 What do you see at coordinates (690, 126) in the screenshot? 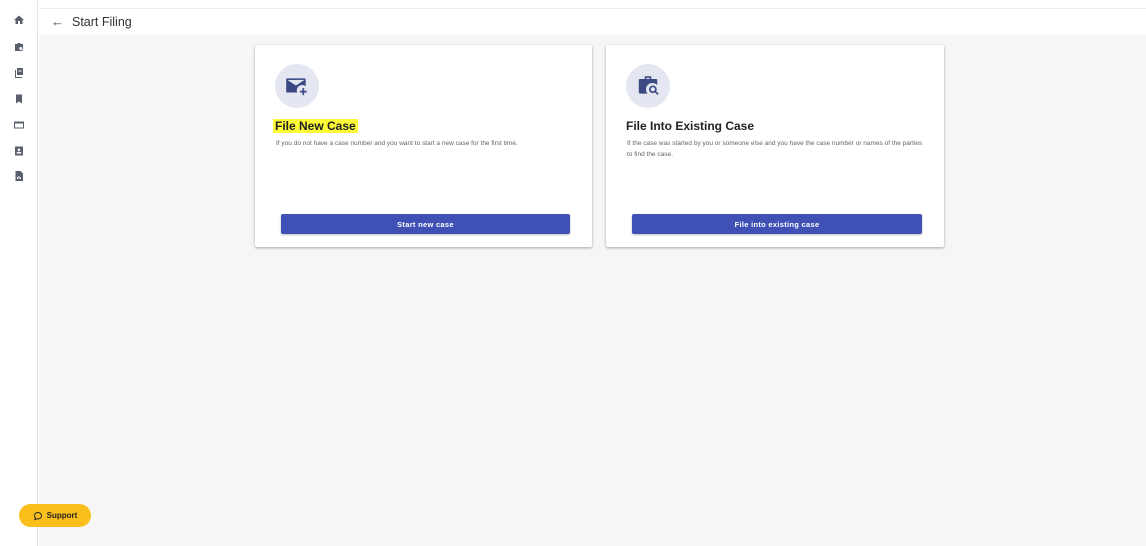
I see `card-title: File Into Existing Case` at bounding box center [690, 126].